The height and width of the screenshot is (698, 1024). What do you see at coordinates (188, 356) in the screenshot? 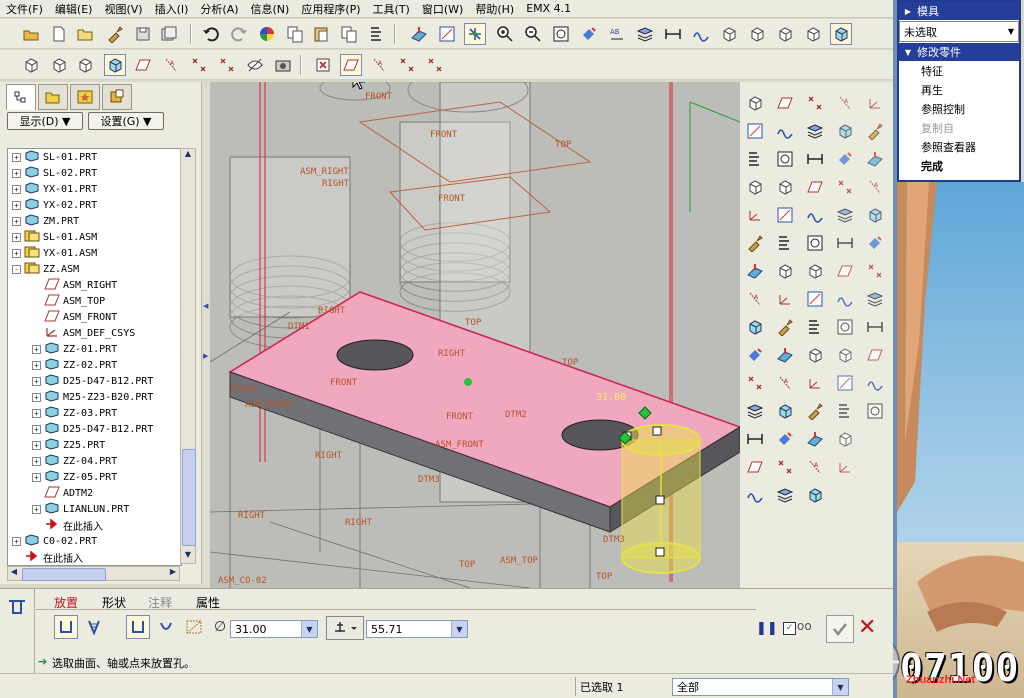
I see `tree-vertical-scrollbar: ▲ ▼` at bounding box center [188, 356].